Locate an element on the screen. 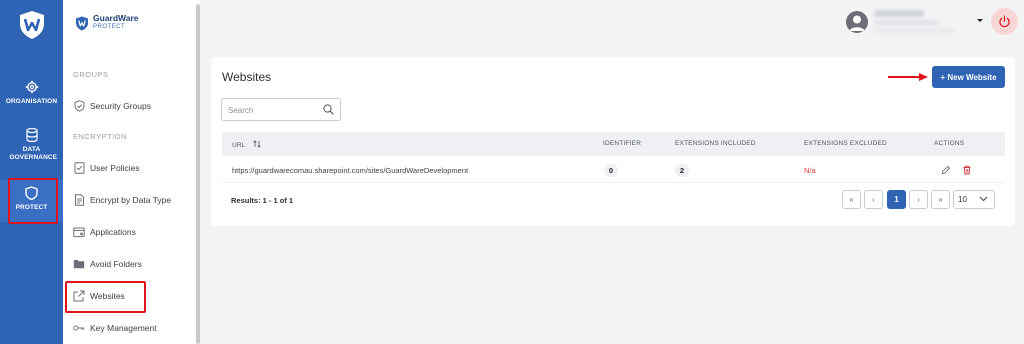 This screenshot has height=344, width=1024. sidebar-item-label: Key Management is located at coordinates (123, 328).